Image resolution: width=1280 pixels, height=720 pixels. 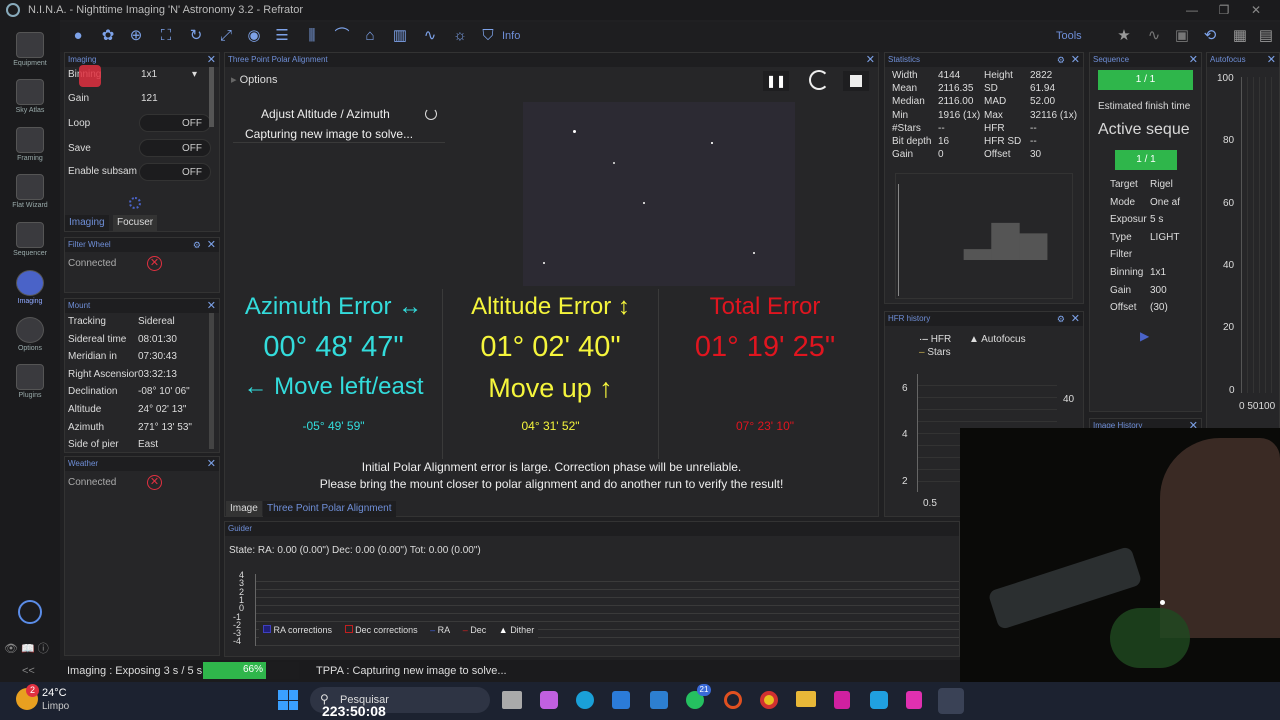 What do you see at coordinates (1240, 36) in the screenshot?
I see `grid-icon: ▦` at bounding box center [1240, 36].